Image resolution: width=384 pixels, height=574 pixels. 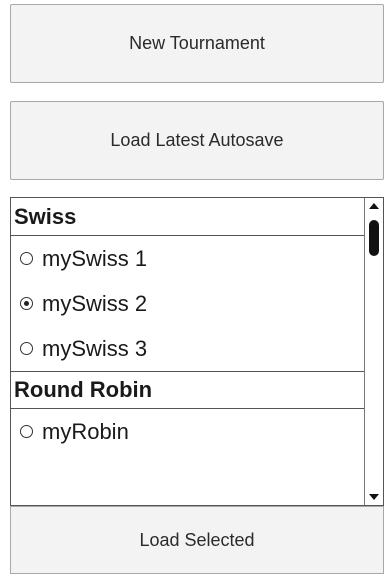 I want to click on scroll-down-arrow-icon, so click(x=374, y=497).